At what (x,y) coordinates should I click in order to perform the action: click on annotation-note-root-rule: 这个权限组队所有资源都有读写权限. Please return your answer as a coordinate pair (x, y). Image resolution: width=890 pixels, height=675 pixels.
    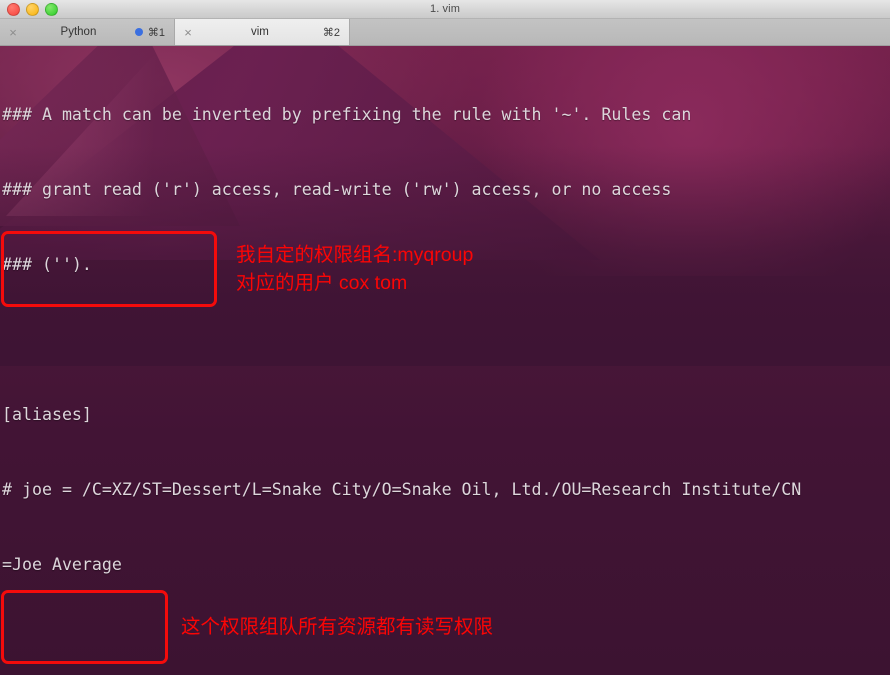
    Looking at the image, I should click on (337, 627).